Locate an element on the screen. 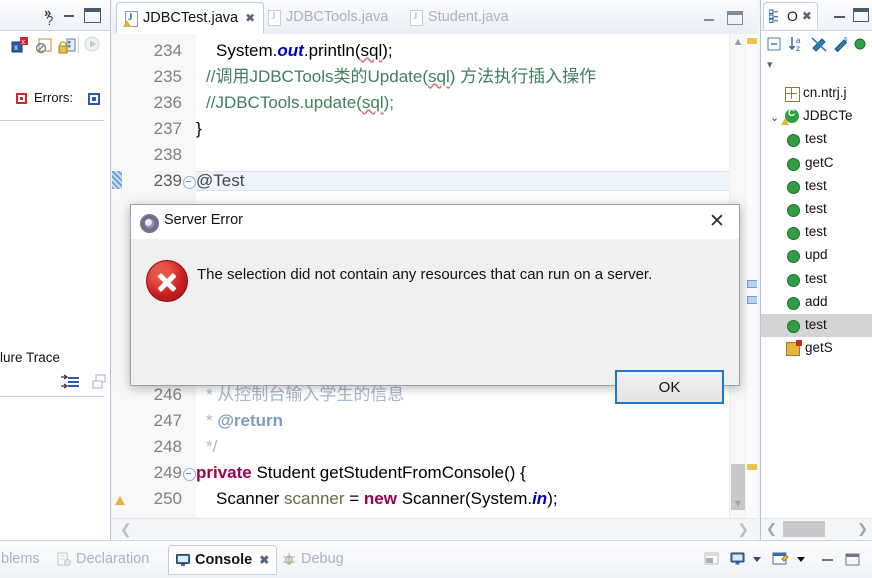 This screenshot has height=578, width=872. line-number: 235 is located at coordinates (167, 76).